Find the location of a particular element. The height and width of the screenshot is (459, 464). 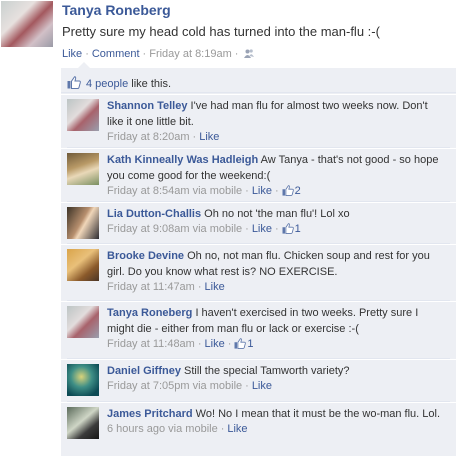

comment-text: Oh no not 'the man flu'! Lol xo is located at coordinates (277, 214).